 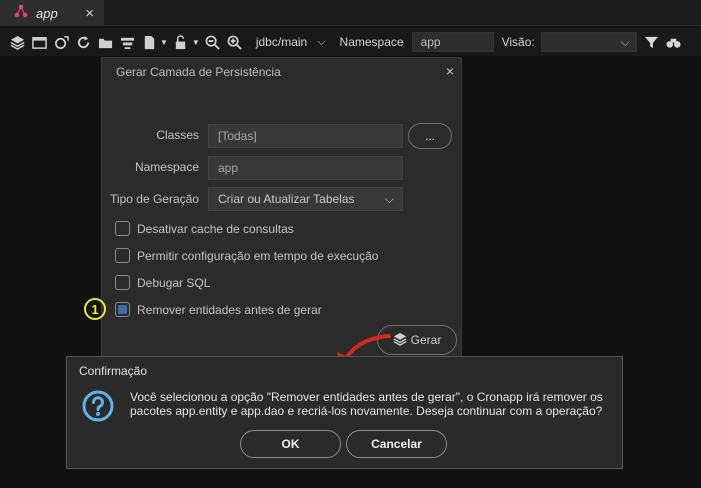 I want to click on diagram-icon, so click(x=21, y=13).